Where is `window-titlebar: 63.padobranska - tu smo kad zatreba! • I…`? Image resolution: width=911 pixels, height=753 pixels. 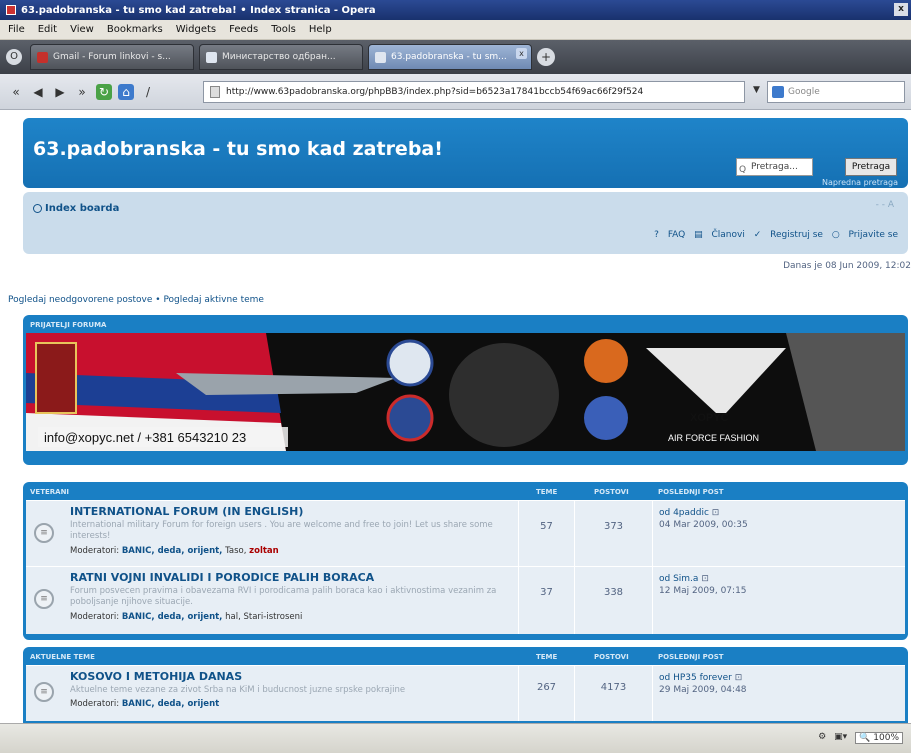
window-titlebar: 63.padobranska - tu smo kad zatreba! • I… is located at coordinates (455, 10).